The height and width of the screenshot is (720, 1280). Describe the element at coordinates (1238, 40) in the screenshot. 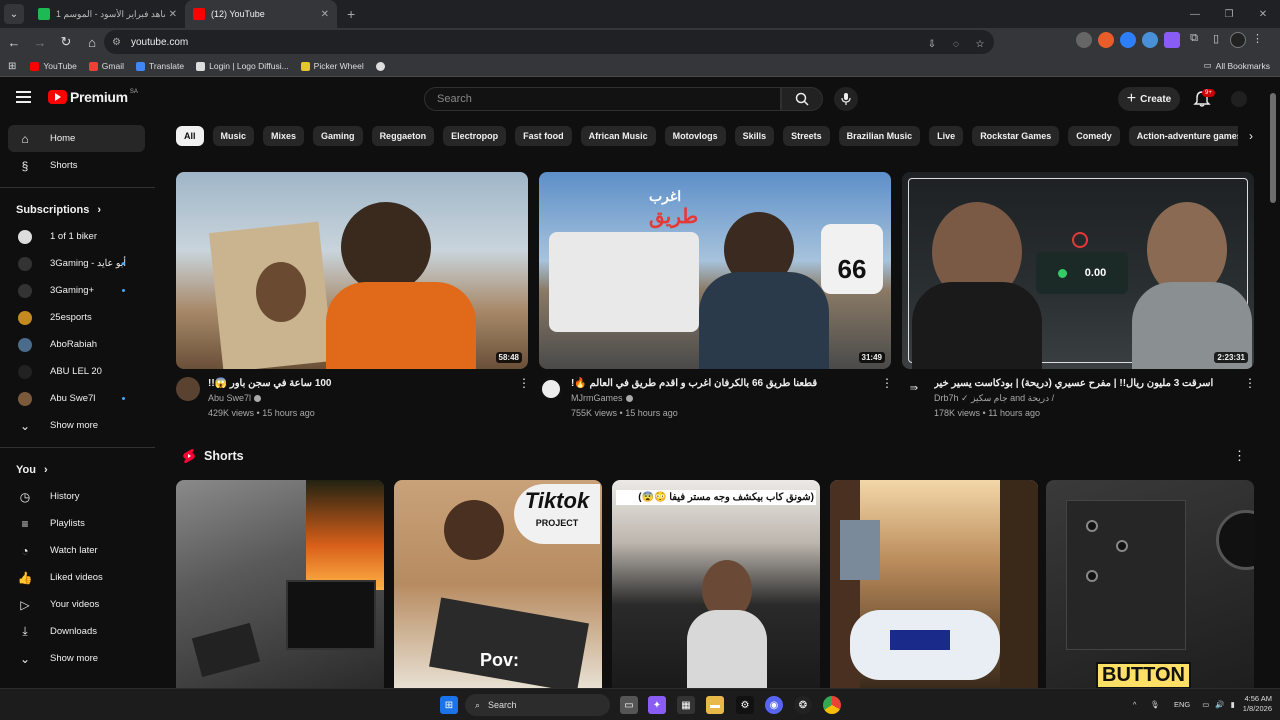

I see `profile-icon` at that location.